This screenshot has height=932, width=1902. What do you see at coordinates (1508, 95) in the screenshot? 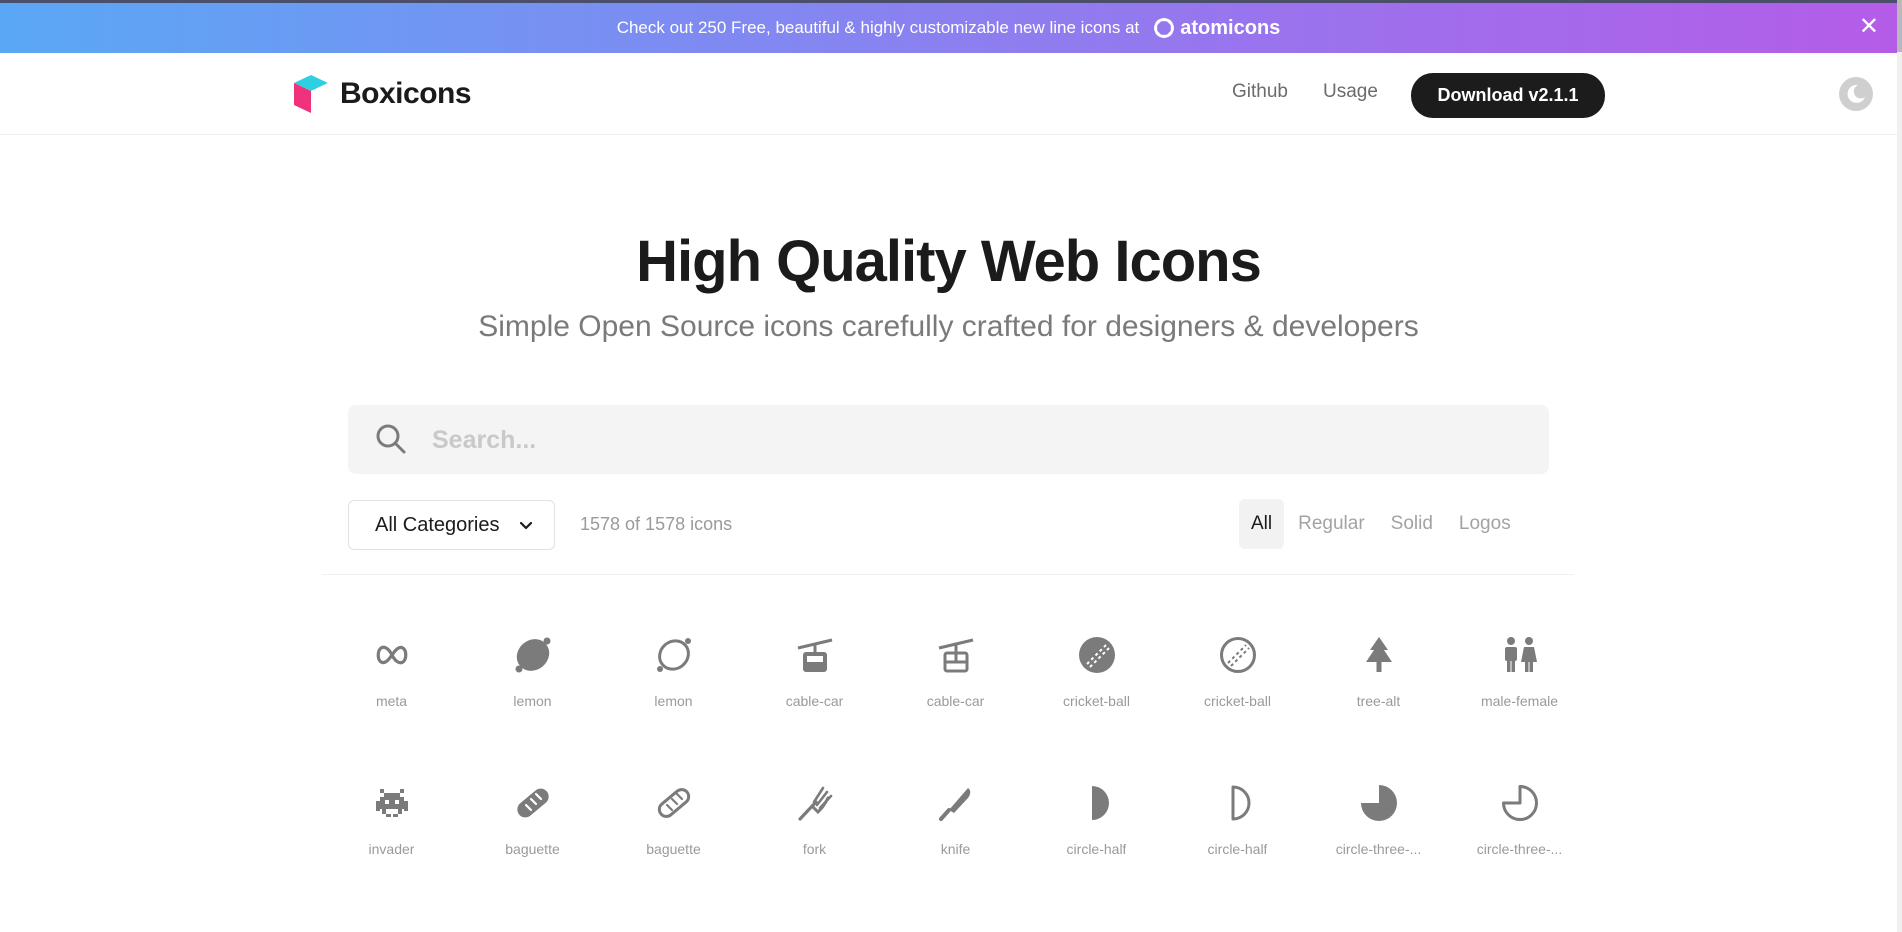
I see `download-button: Download v2.1.1` at bounding box center [1508, 95].